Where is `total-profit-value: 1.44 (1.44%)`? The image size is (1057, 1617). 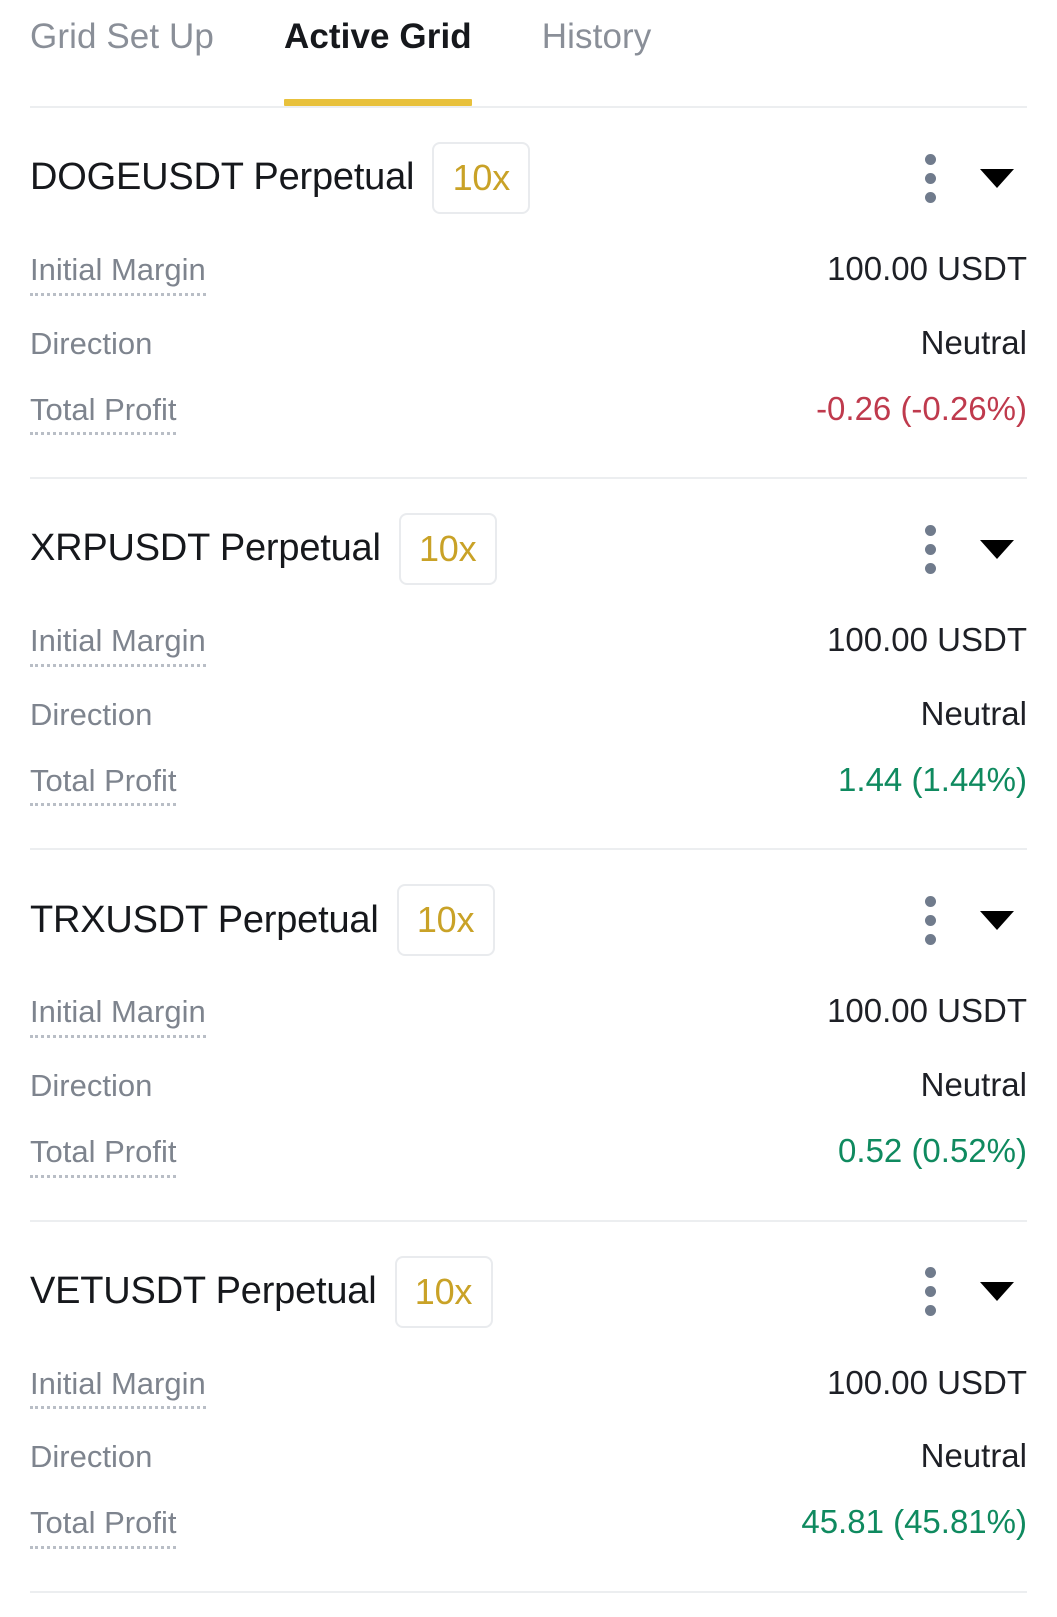
total-profit-value: 1.44 (1.44%) is located at coordinates (932, 779).